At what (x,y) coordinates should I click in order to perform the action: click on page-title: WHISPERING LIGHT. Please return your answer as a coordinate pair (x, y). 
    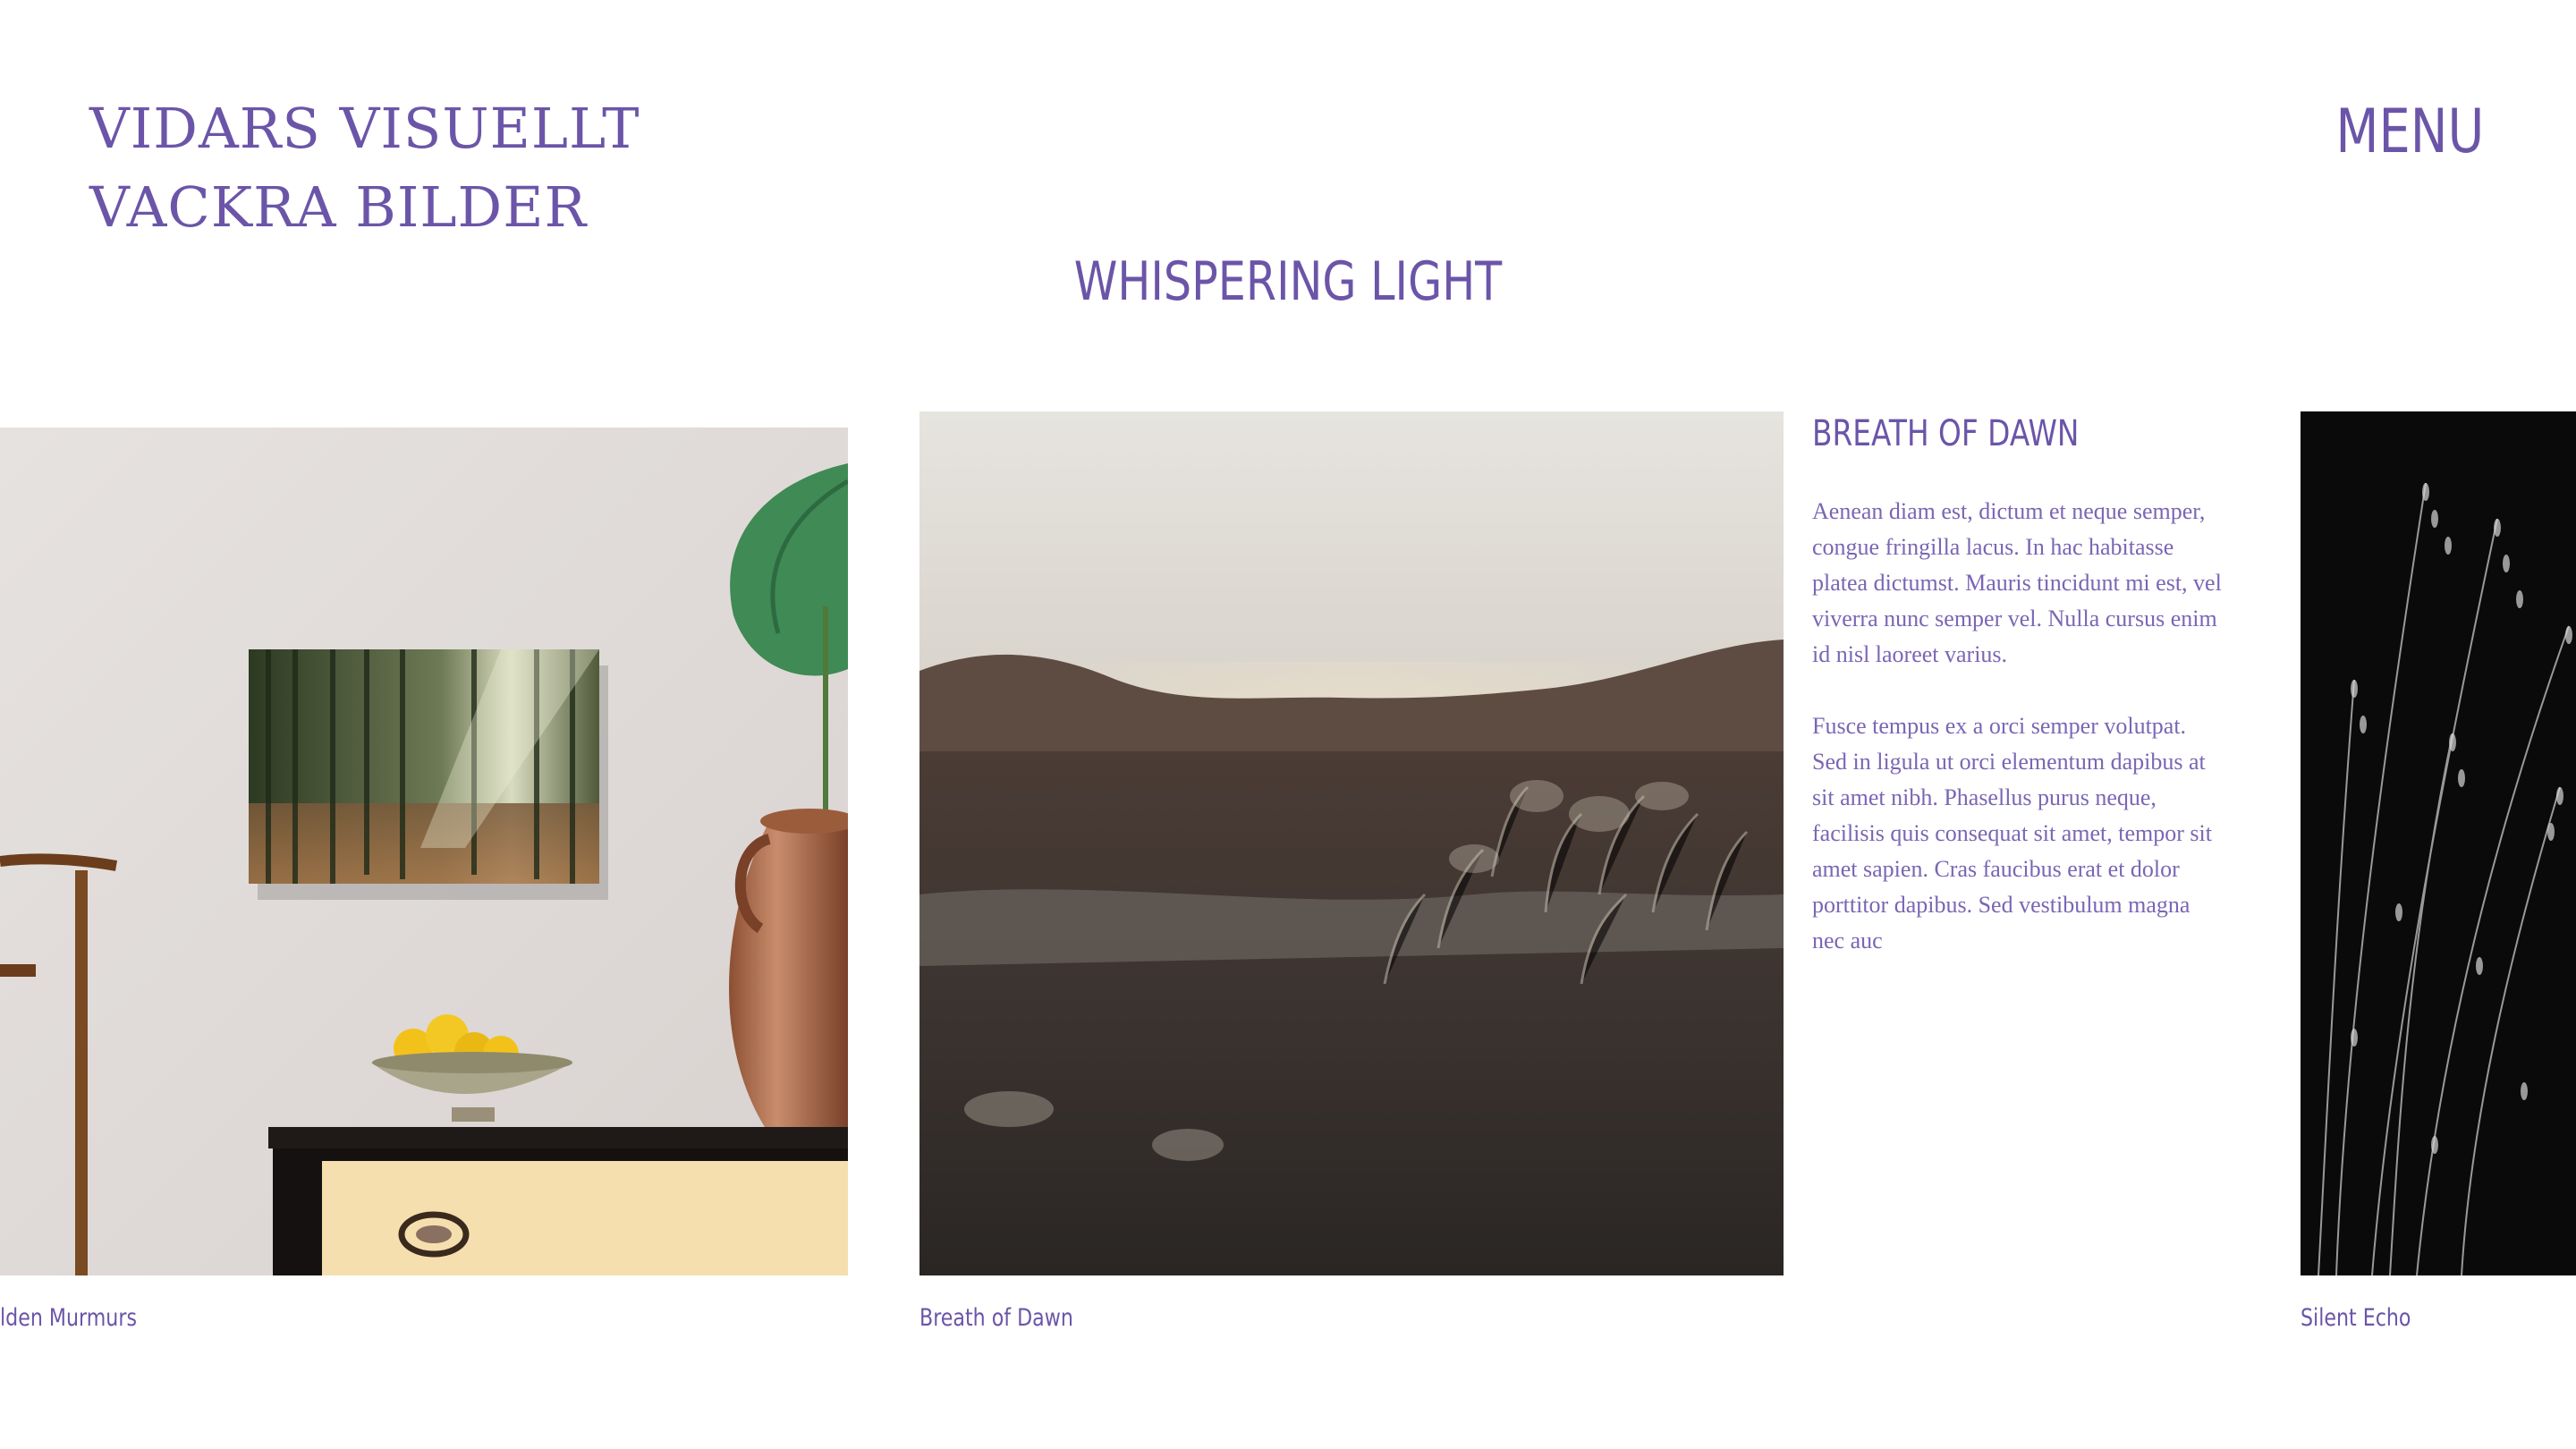
    Looking at the image, I should click on (1288, 281).